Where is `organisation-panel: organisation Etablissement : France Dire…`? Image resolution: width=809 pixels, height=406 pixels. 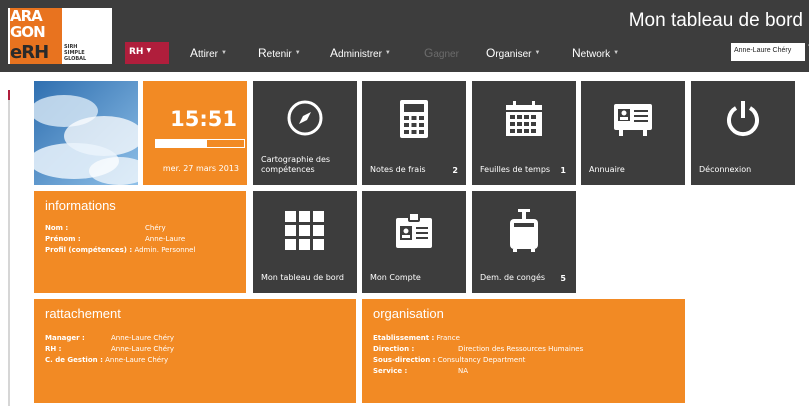 organisation-panel: organisation Etablissement : France Dire… is located at coordinates (523, 351).